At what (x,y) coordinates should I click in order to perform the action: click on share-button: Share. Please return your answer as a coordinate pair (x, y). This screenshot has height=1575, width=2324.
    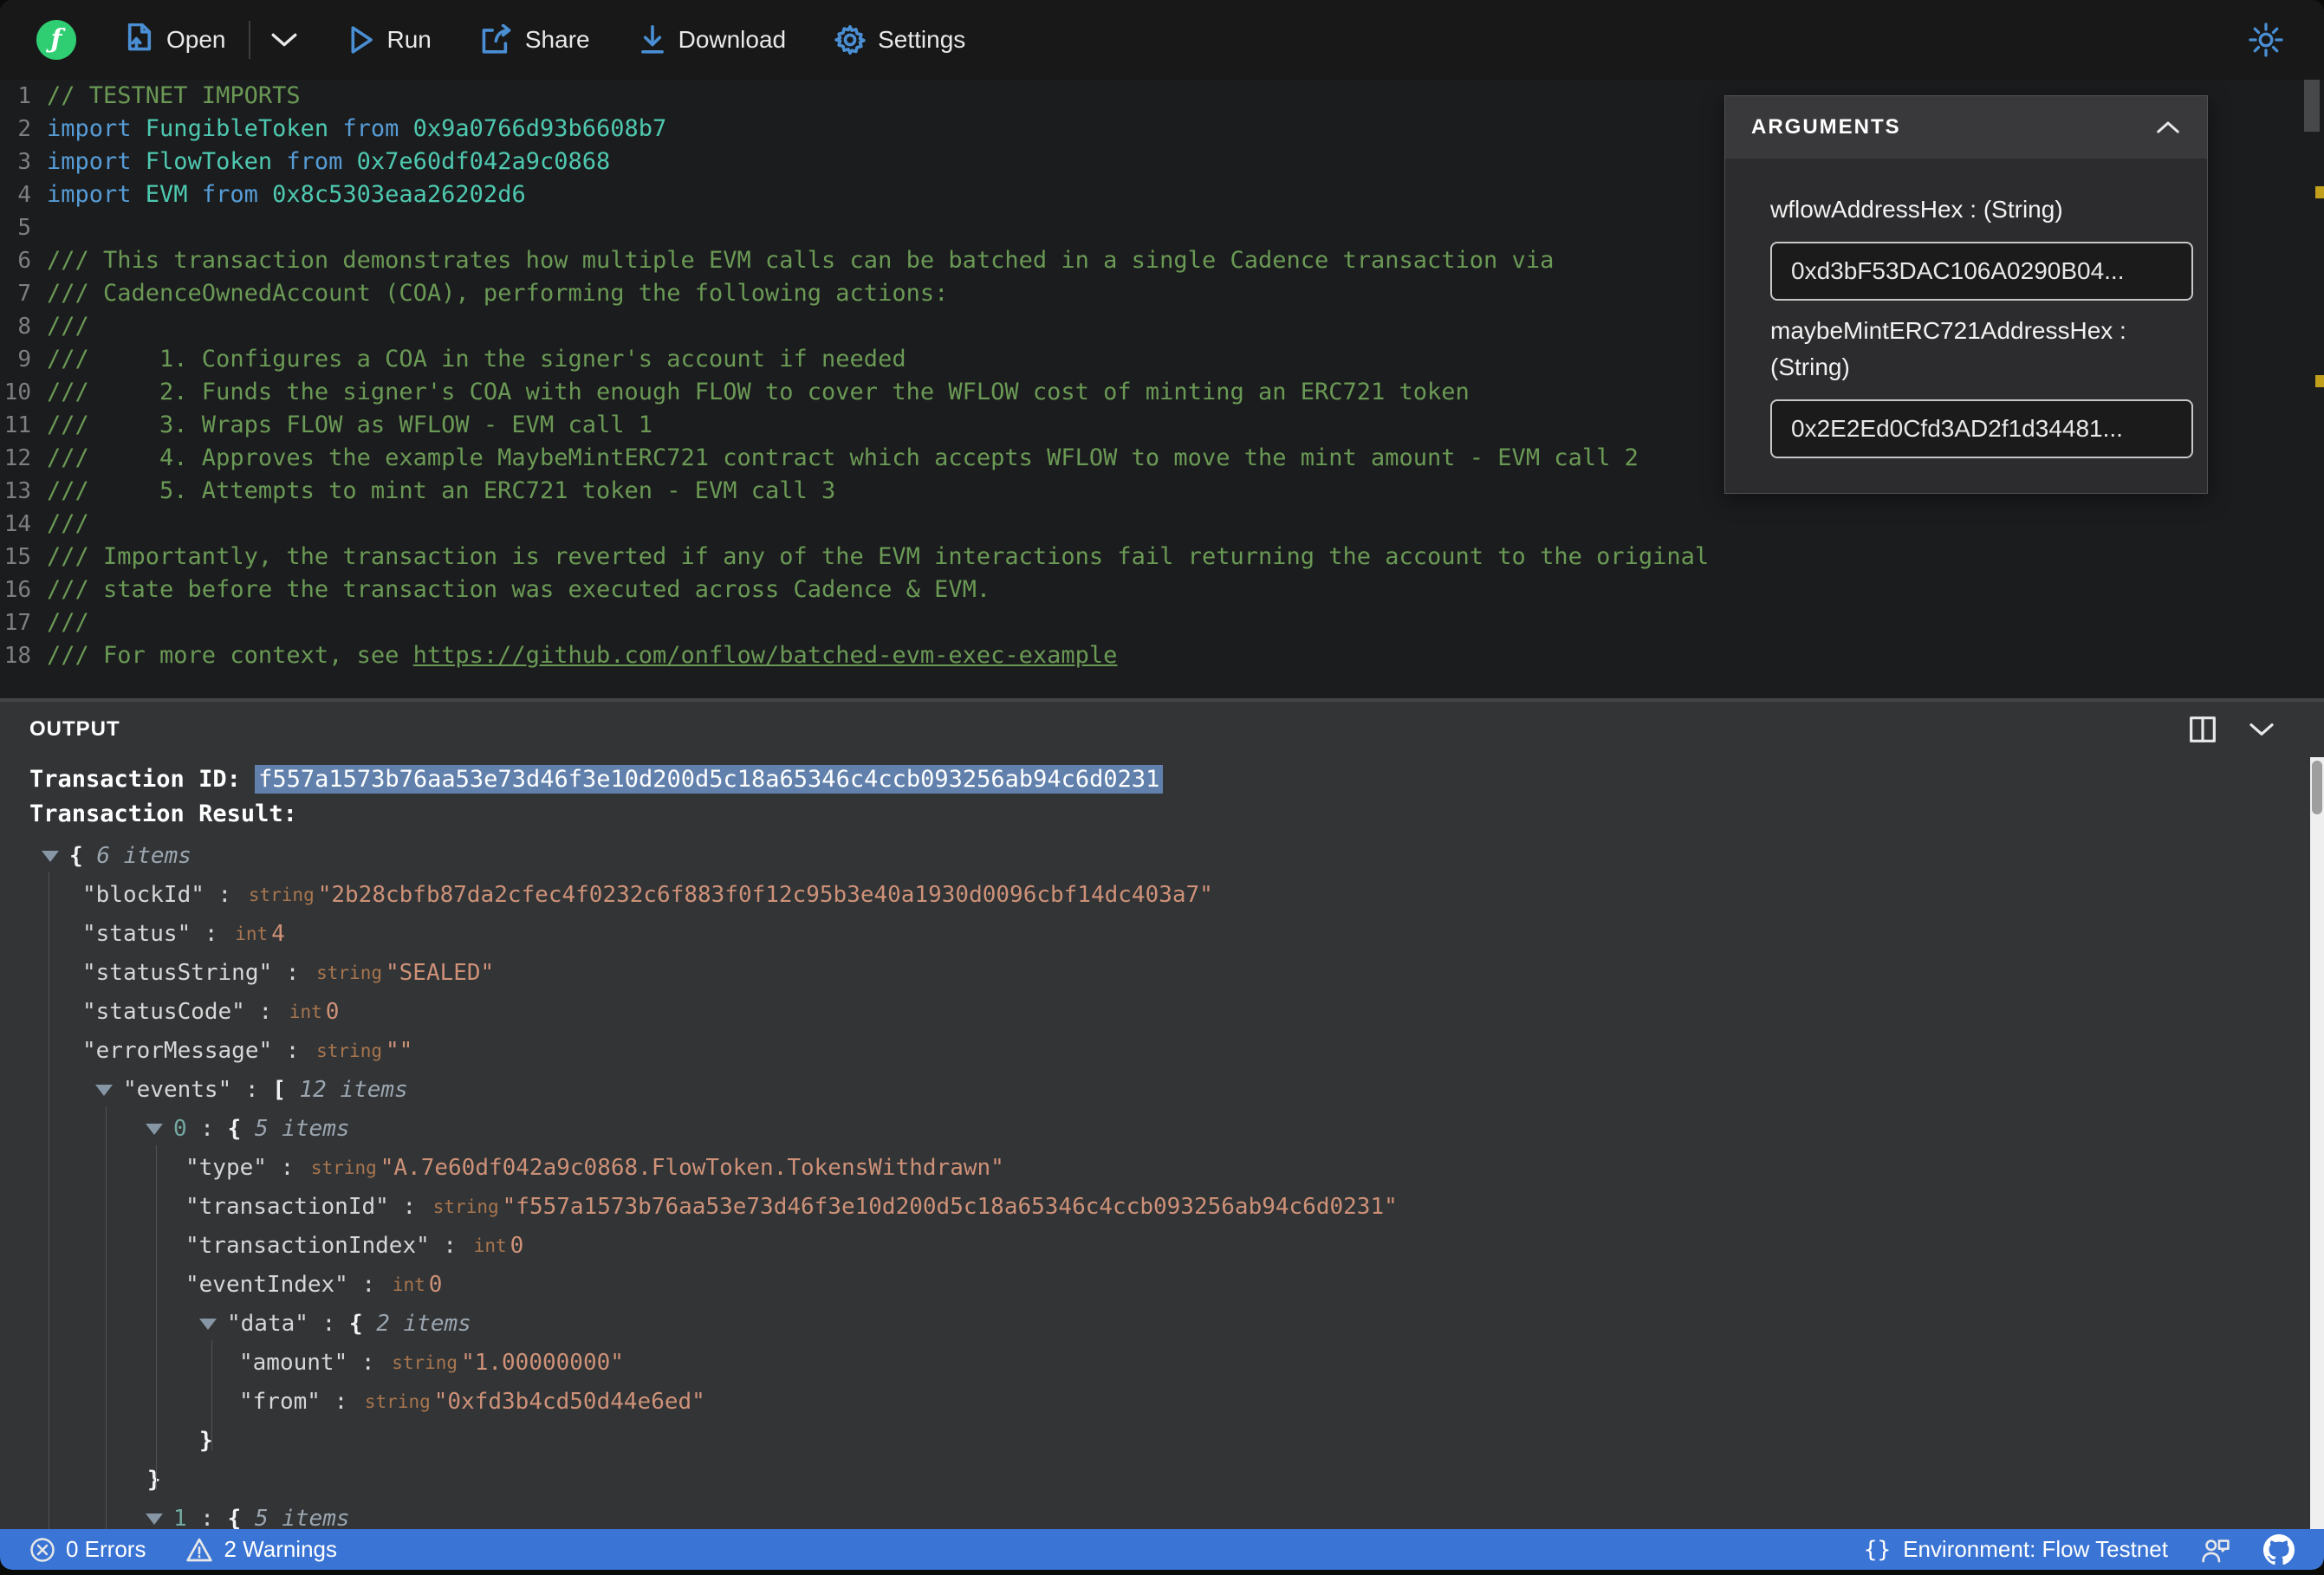
    Looking at the image, I should click on (535, 39).